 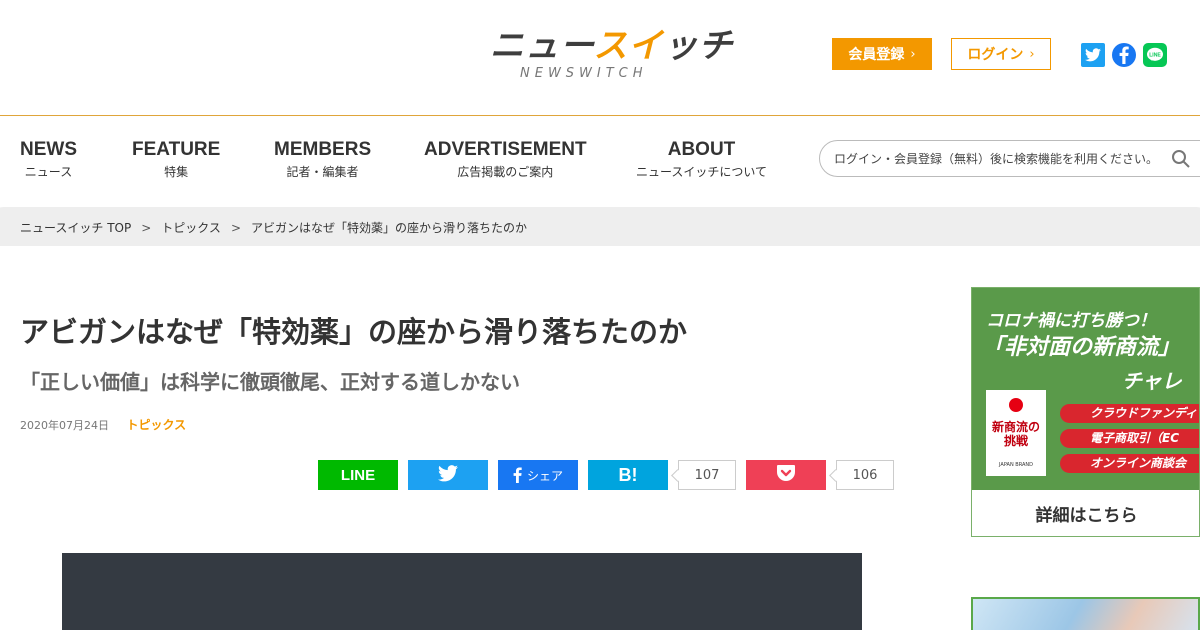 I want to click on share-line-label: LINE, so click(x=358, y=475).